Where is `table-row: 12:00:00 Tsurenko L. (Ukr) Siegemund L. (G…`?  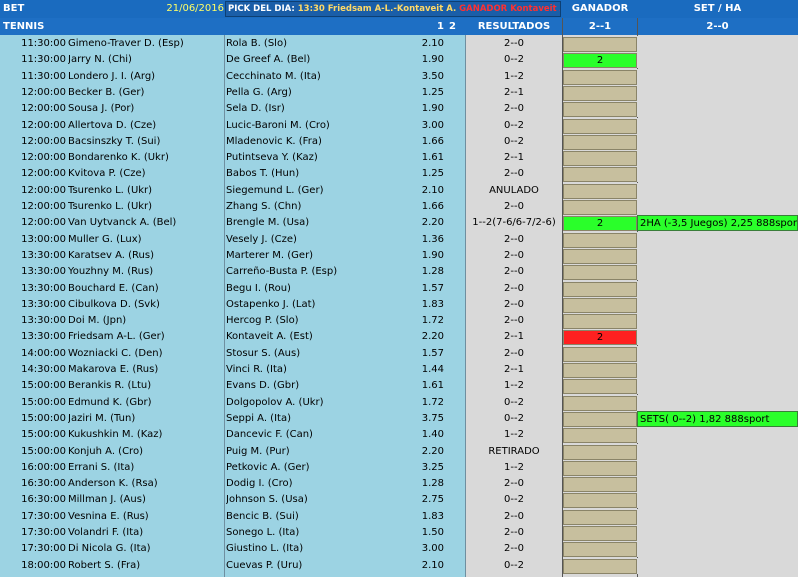 table-row: 12:00:00 Tsurenko L. (Ukr) Siegemund L. (G… is located at coordinates (399, 190).